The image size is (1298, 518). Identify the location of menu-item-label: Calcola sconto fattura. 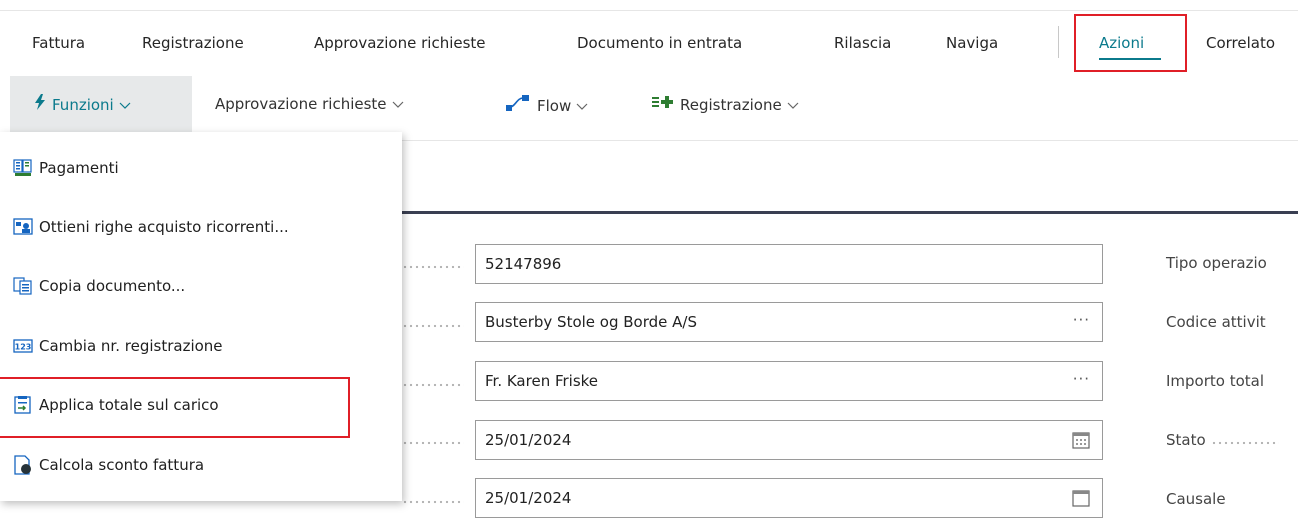
(122, 465).